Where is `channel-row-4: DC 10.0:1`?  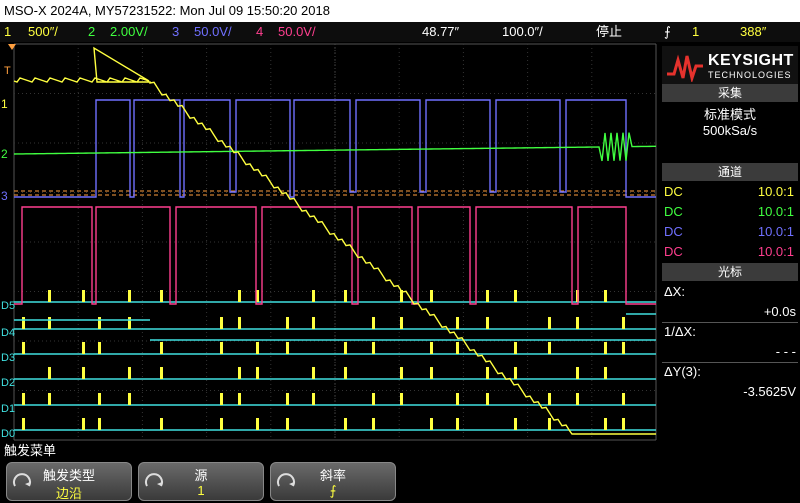
channel-row-4: DC 10.0:1 is located at coordinates (730, 251).